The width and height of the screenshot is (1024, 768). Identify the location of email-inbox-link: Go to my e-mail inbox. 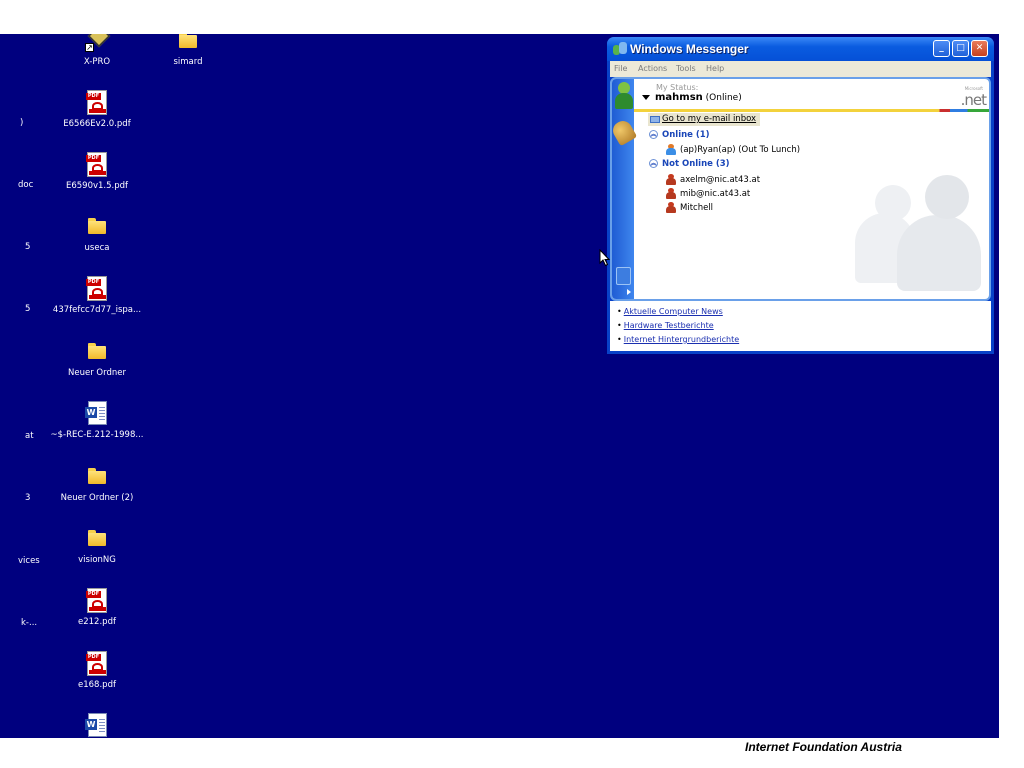
(704, 119).